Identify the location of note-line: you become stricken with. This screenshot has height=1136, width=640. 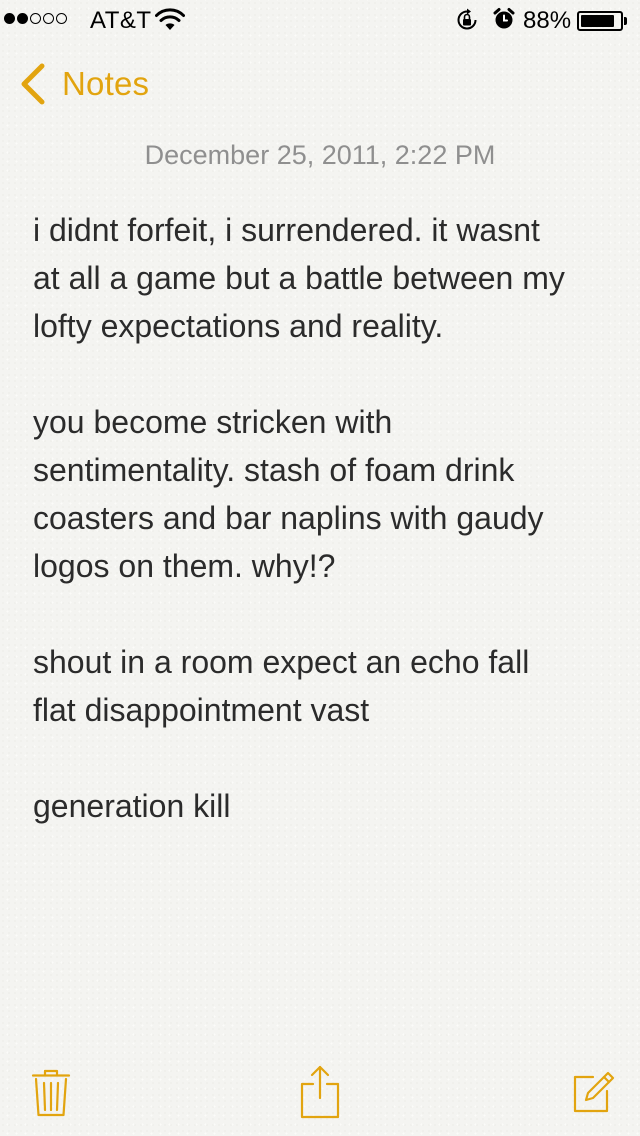
(213, 422).